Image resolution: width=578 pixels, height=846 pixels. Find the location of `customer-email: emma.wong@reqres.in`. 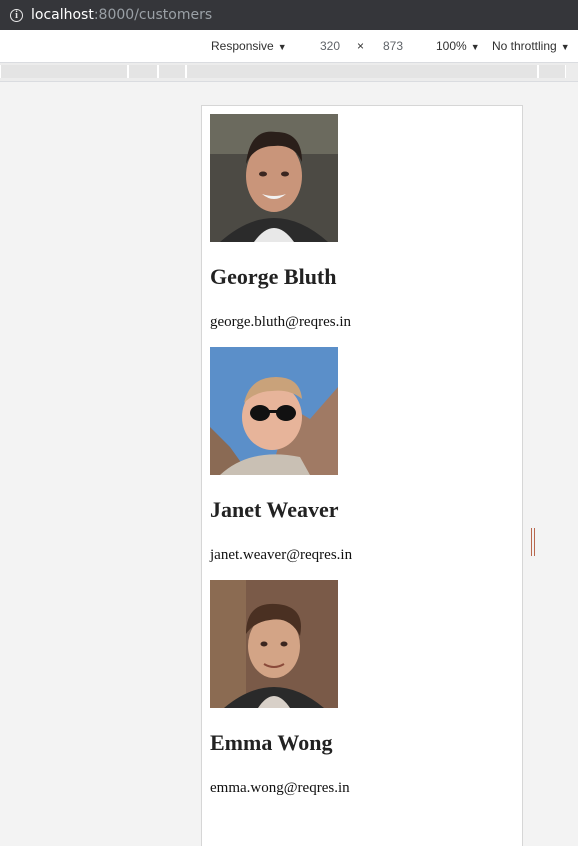

customer-email: emma.wong@reqres.in is located at coordinates (280, 788).